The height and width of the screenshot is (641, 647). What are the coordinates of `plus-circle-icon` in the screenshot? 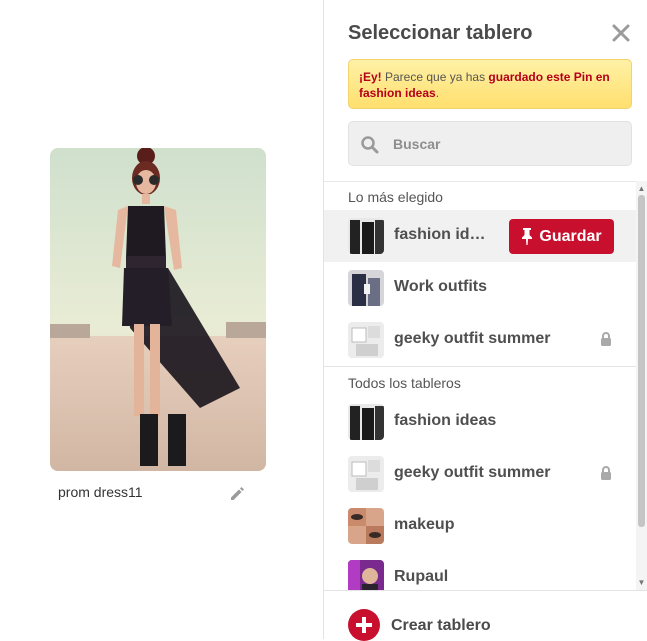 It's located at (364, 625).